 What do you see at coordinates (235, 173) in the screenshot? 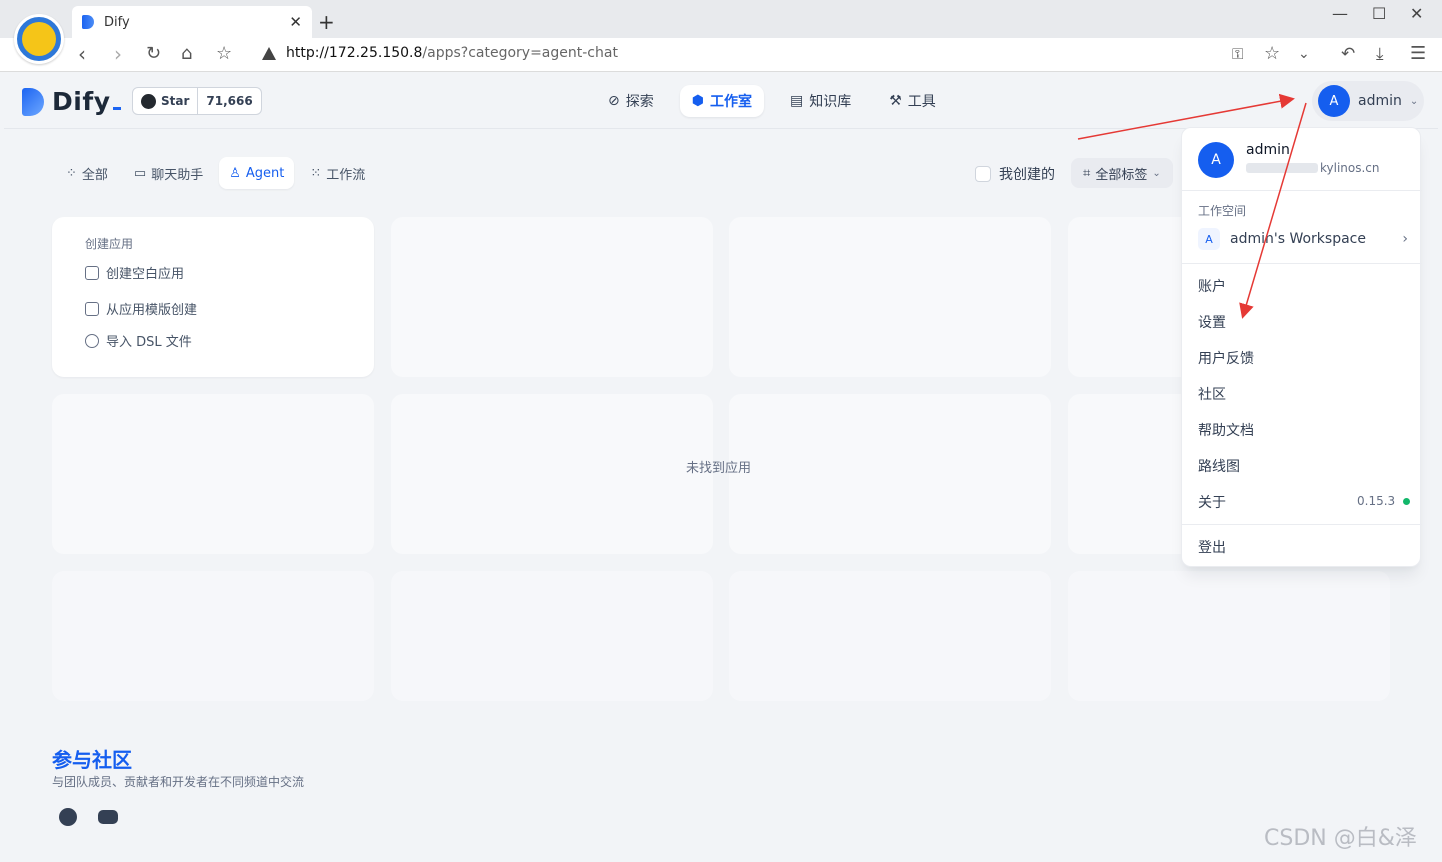
I see `agent-icon: ♙` at bounding box center [235, 173].